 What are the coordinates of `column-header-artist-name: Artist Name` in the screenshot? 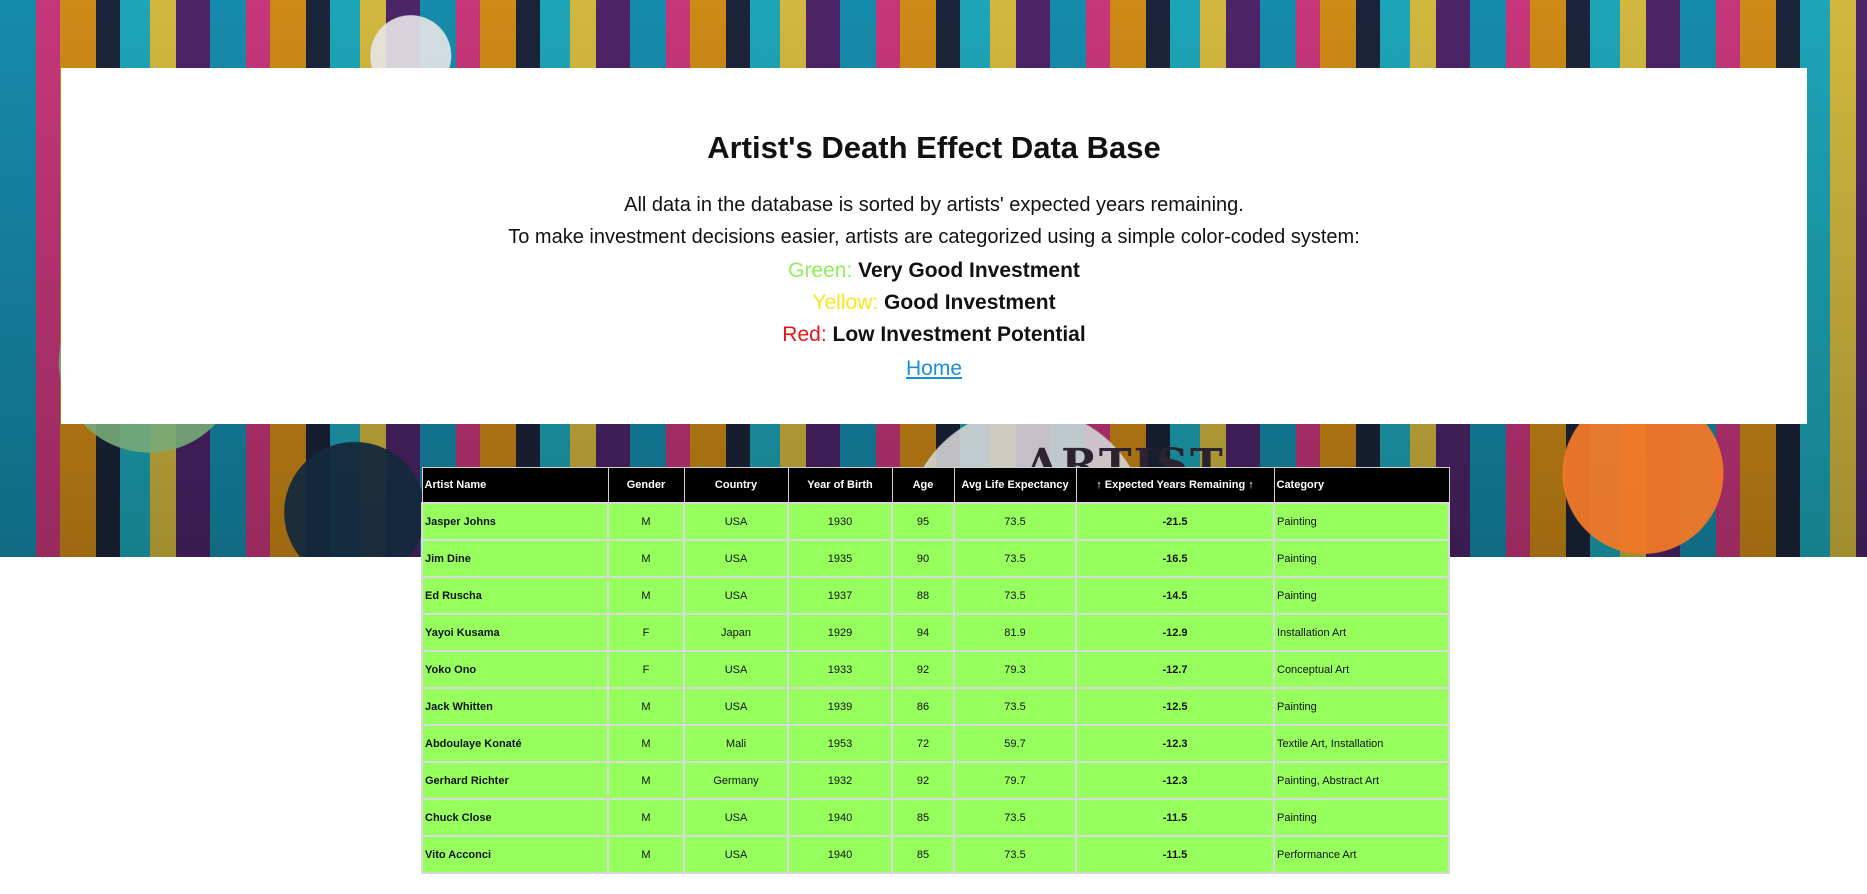 It's located at (515, 485).